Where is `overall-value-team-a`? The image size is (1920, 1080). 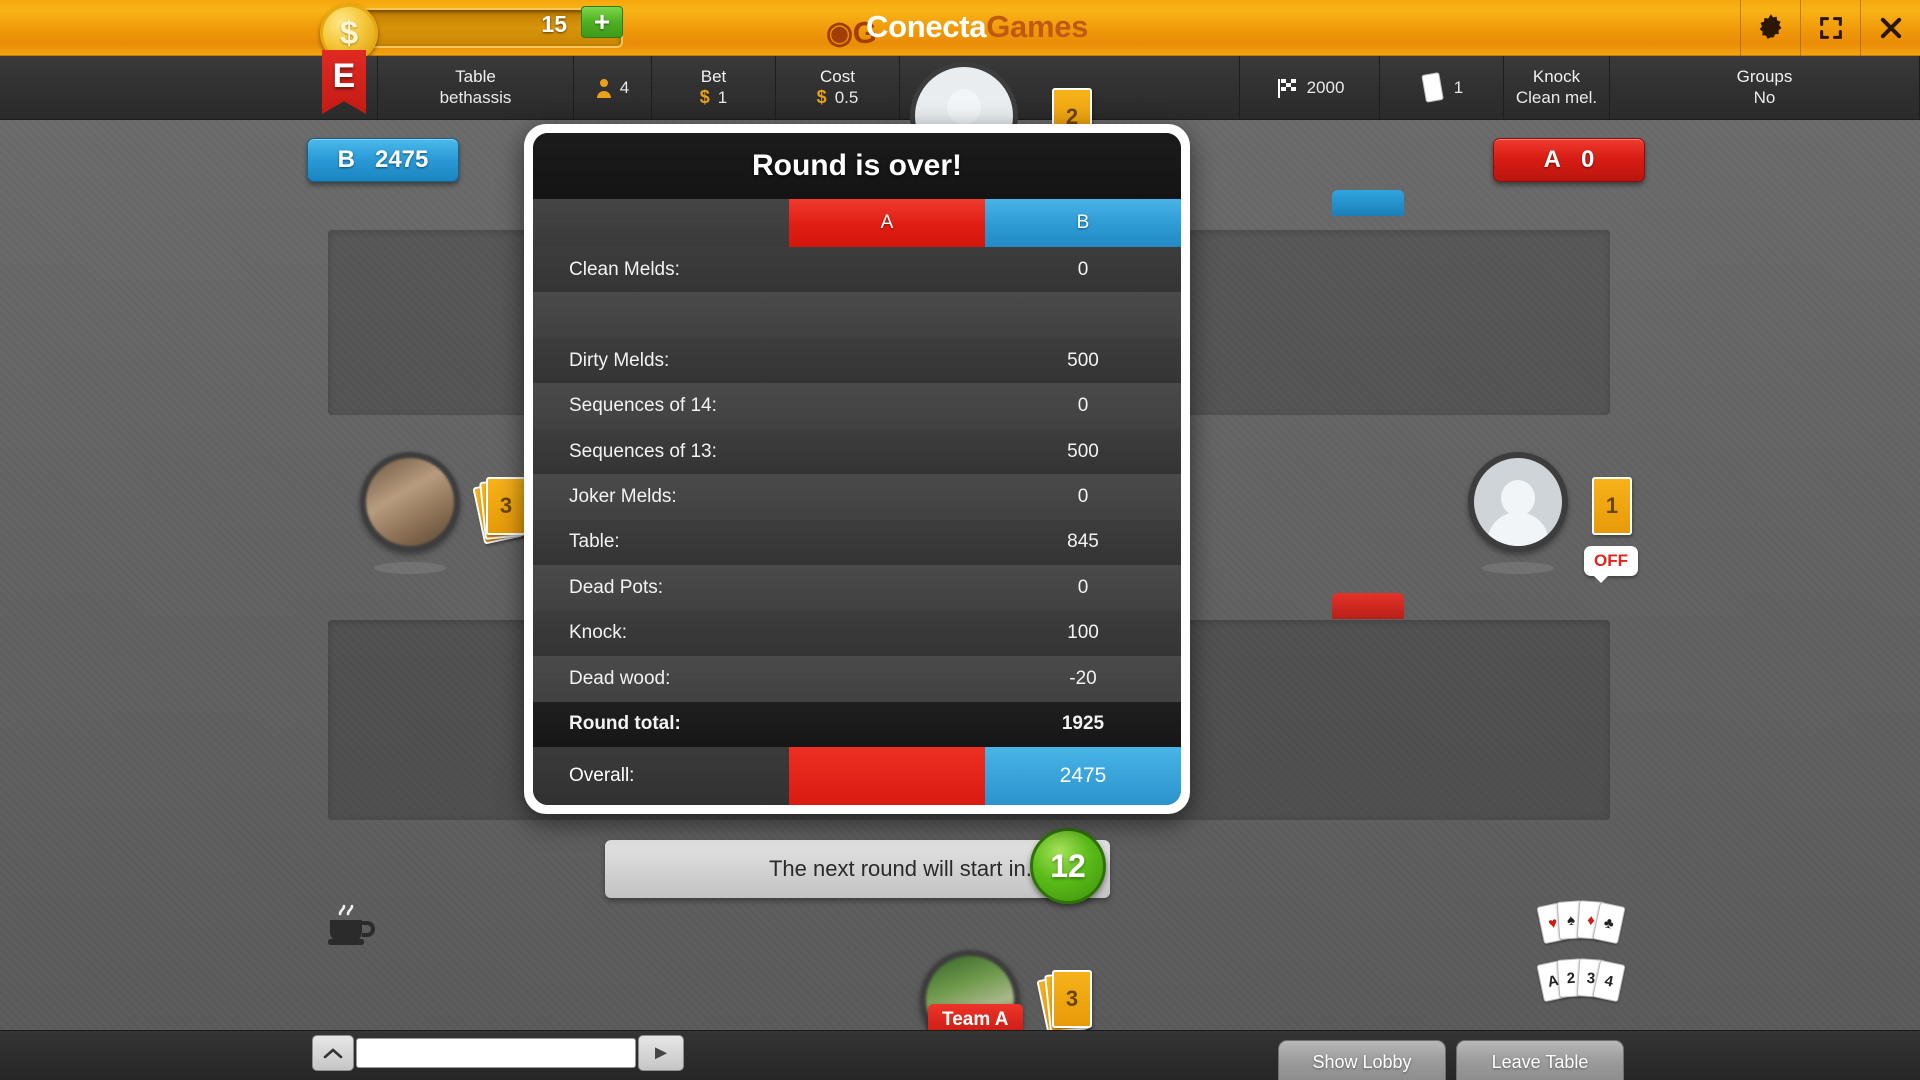
overall-value-team-a is located at coordinates (887, 776).